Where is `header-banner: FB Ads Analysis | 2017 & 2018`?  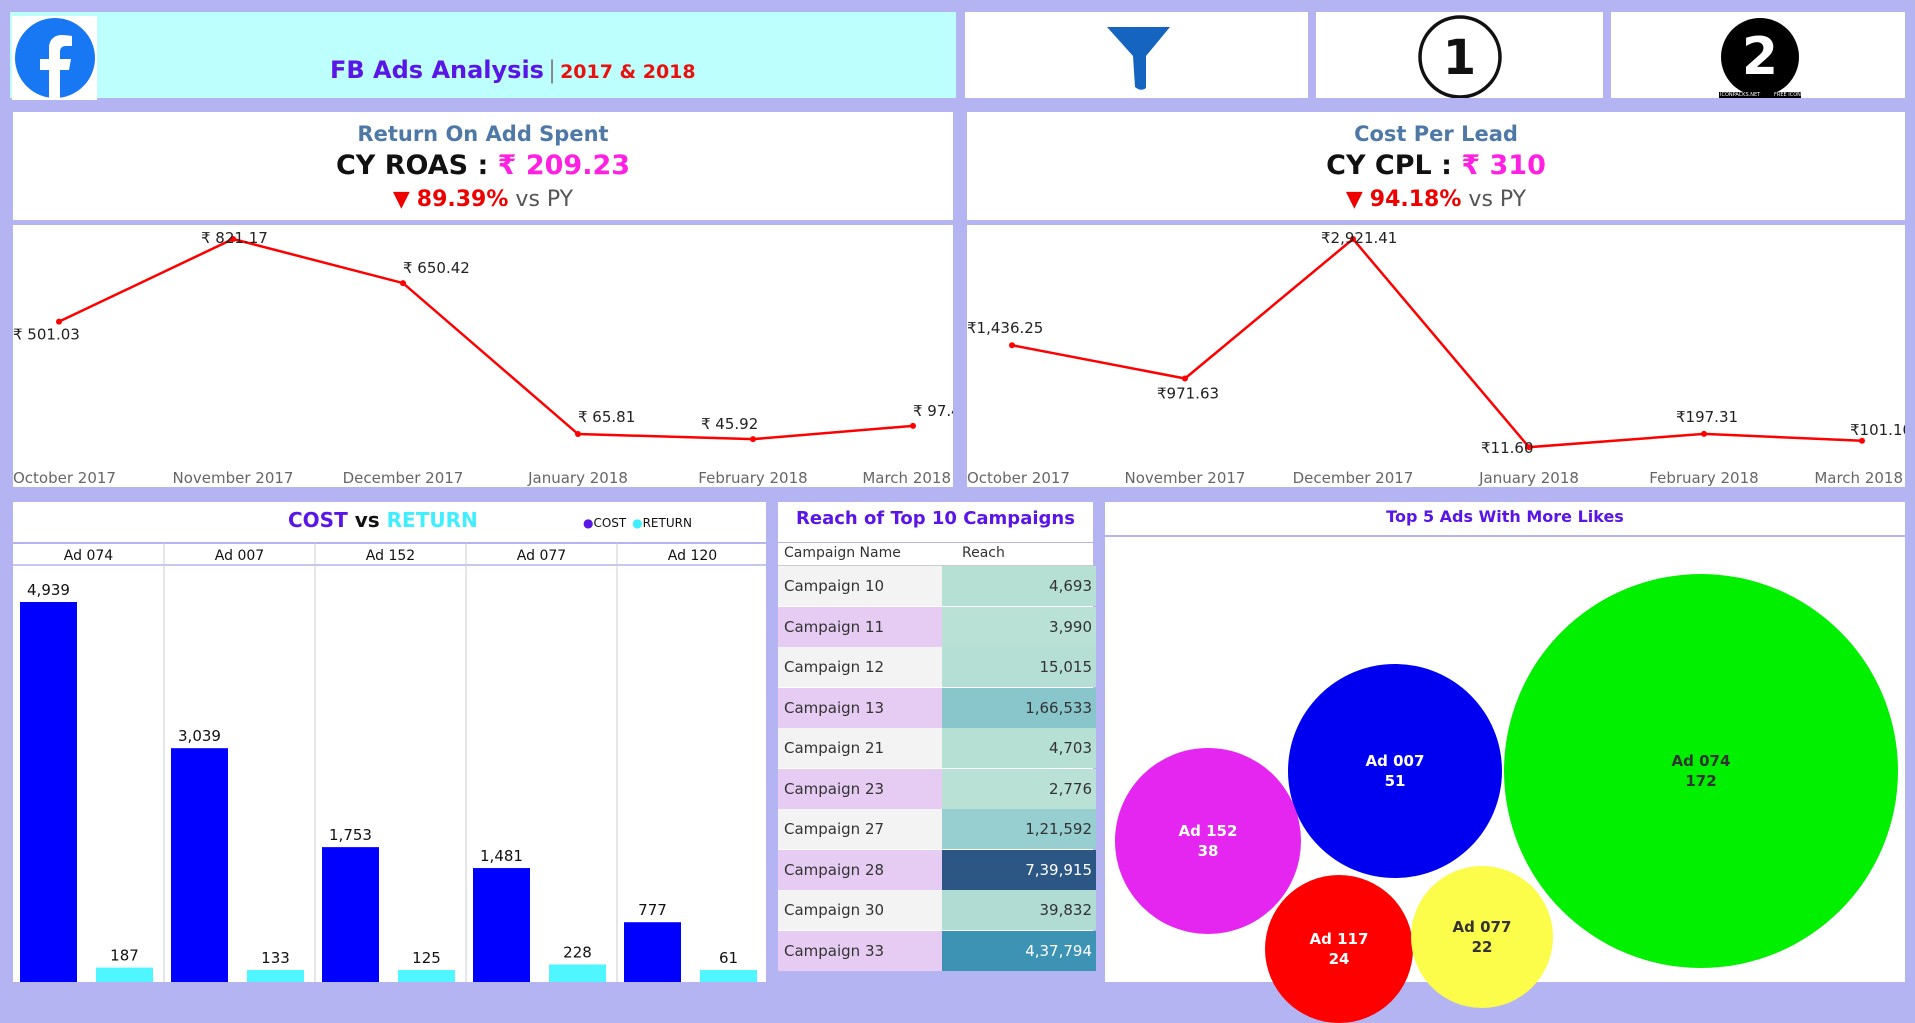 header-banner: FB Ads Analysis | 2017 & 2018 is located at coordinates (483, 56).